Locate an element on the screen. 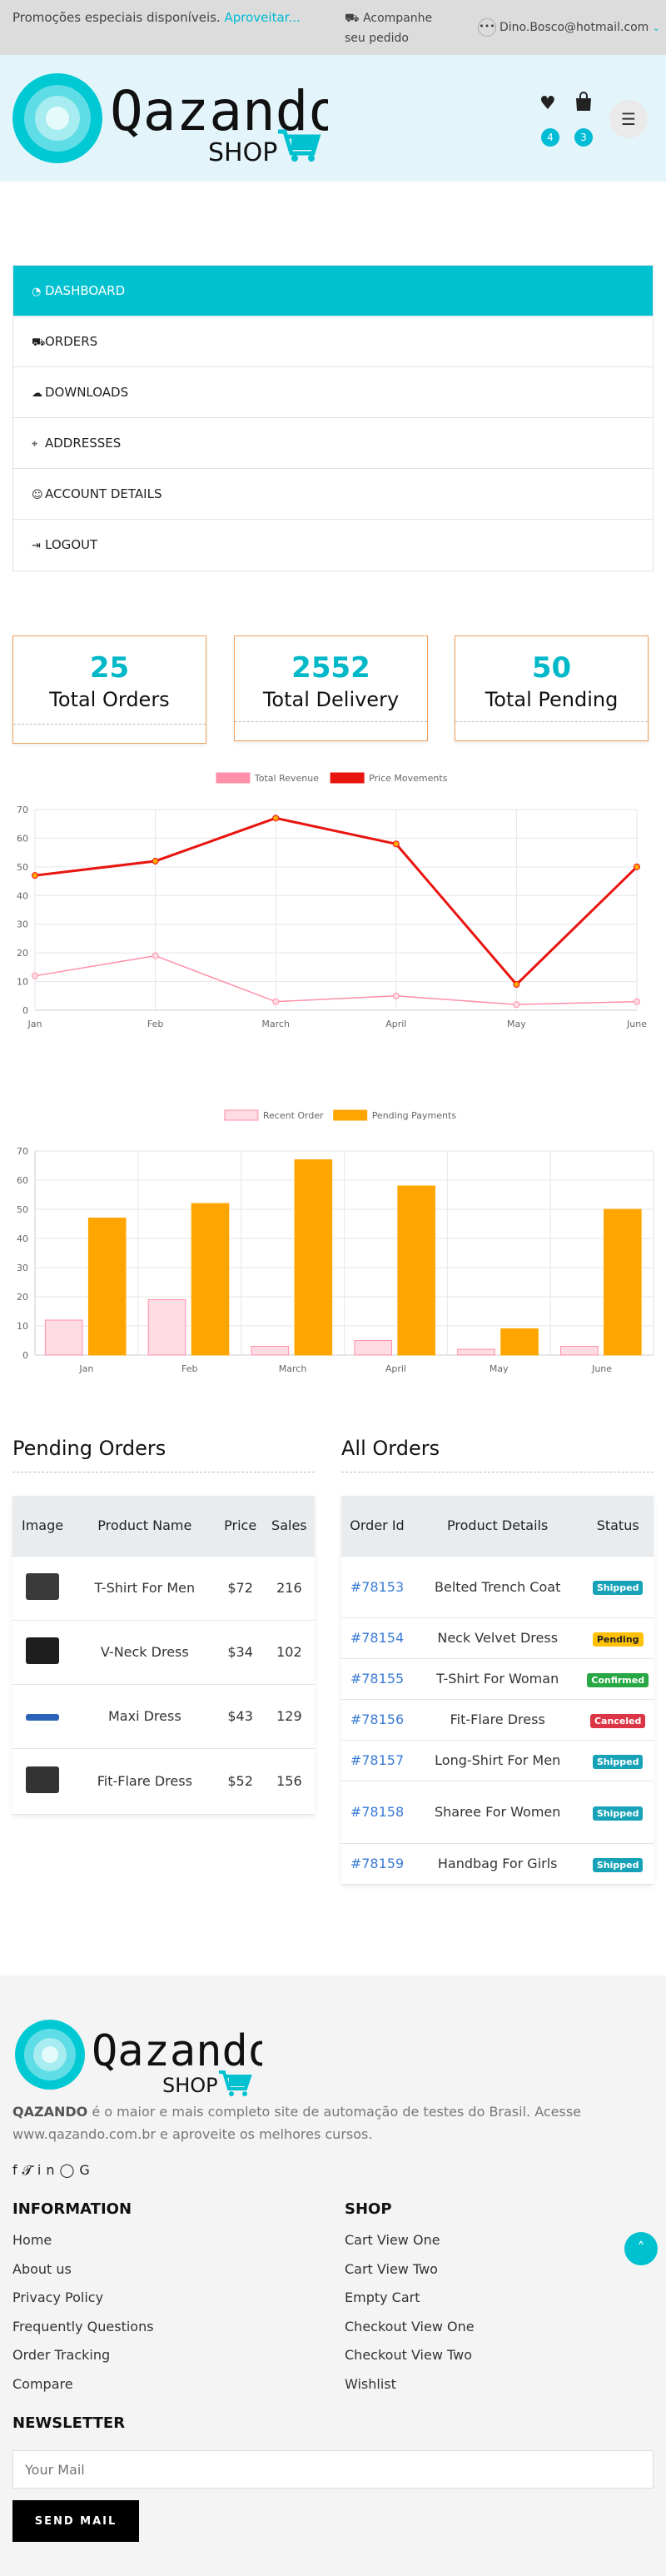  y-tick-label: 10 is located at coordinates (22, 1326).